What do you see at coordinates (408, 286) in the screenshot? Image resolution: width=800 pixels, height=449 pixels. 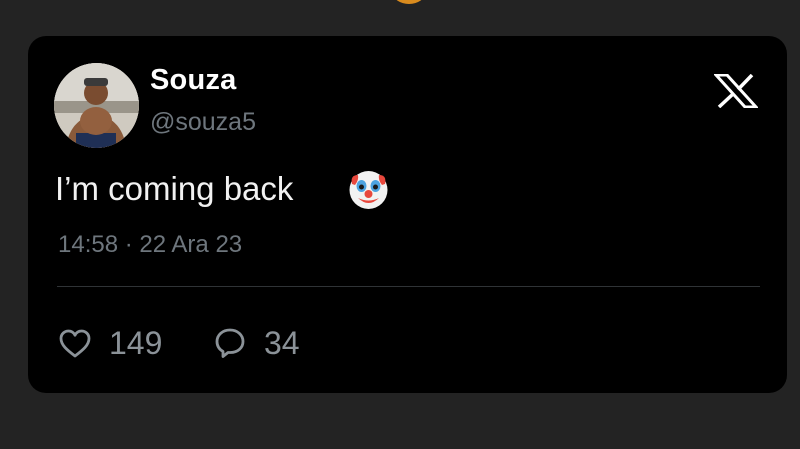 I see `divider` at bounding box center [408, 286].